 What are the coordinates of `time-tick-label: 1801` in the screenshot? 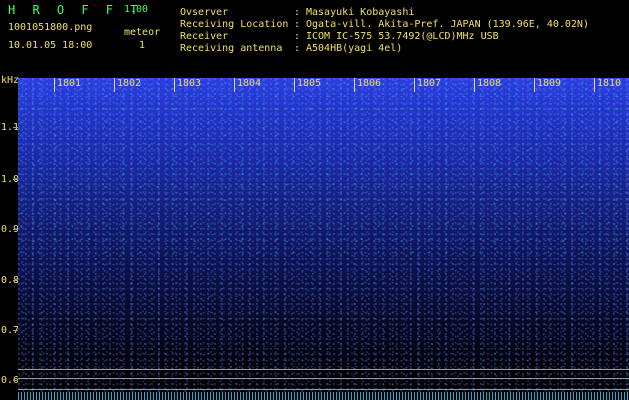 It's located at (69, 83).